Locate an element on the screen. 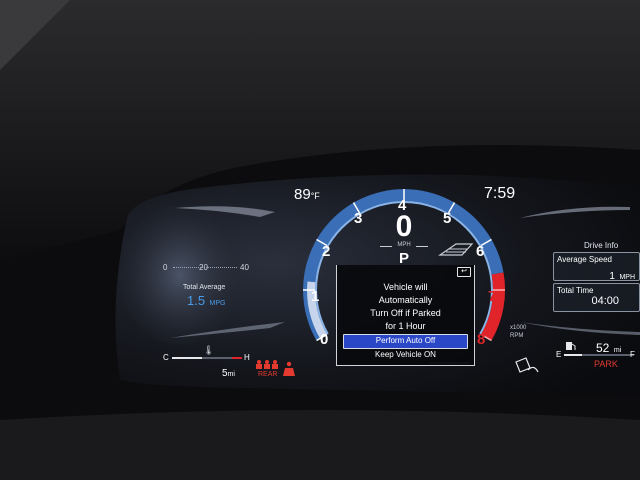 This screenshot has height=480, width=640. fuel-pump-icon is located at coordinates (571, 346).